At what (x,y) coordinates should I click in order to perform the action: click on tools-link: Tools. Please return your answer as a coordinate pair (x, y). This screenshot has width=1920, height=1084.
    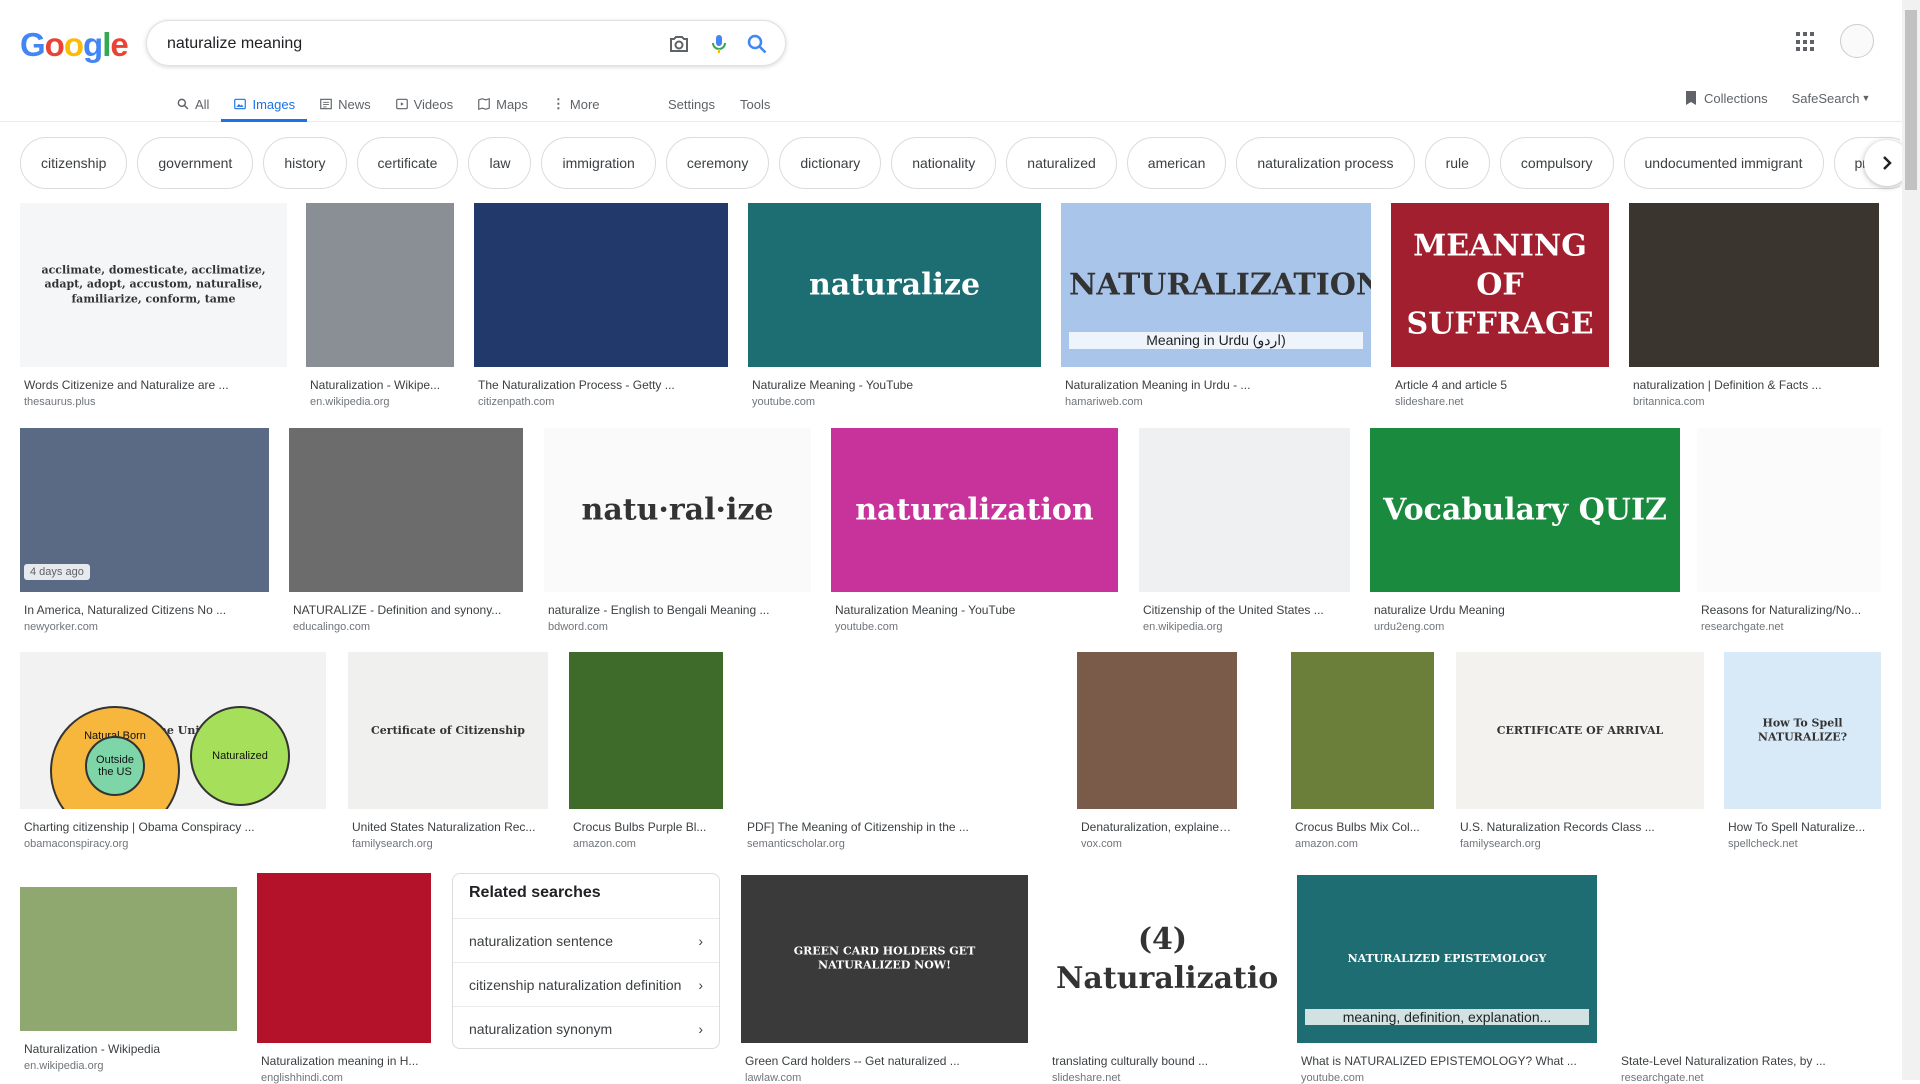
    Looking at the image, I should click on (755, 104).